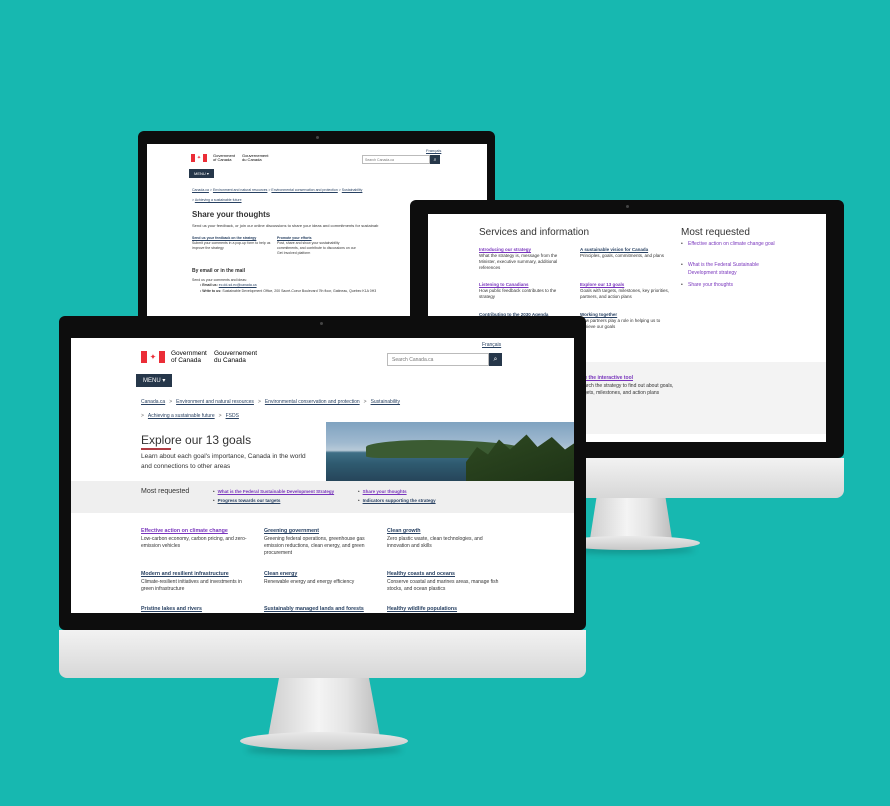 This screenshot has width=890, height=806. Describe the element at coordinates (450, 451) in the screenshot. I see `coastline-photo` at that location.